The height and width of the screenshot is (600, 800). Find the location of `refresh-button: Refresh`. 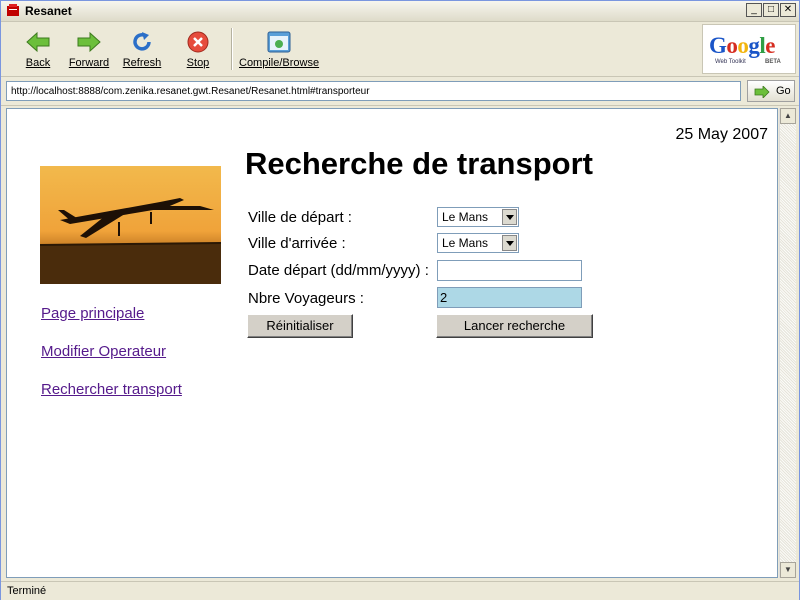

refresh-button: Refresh is located at coordinates (142, 49).